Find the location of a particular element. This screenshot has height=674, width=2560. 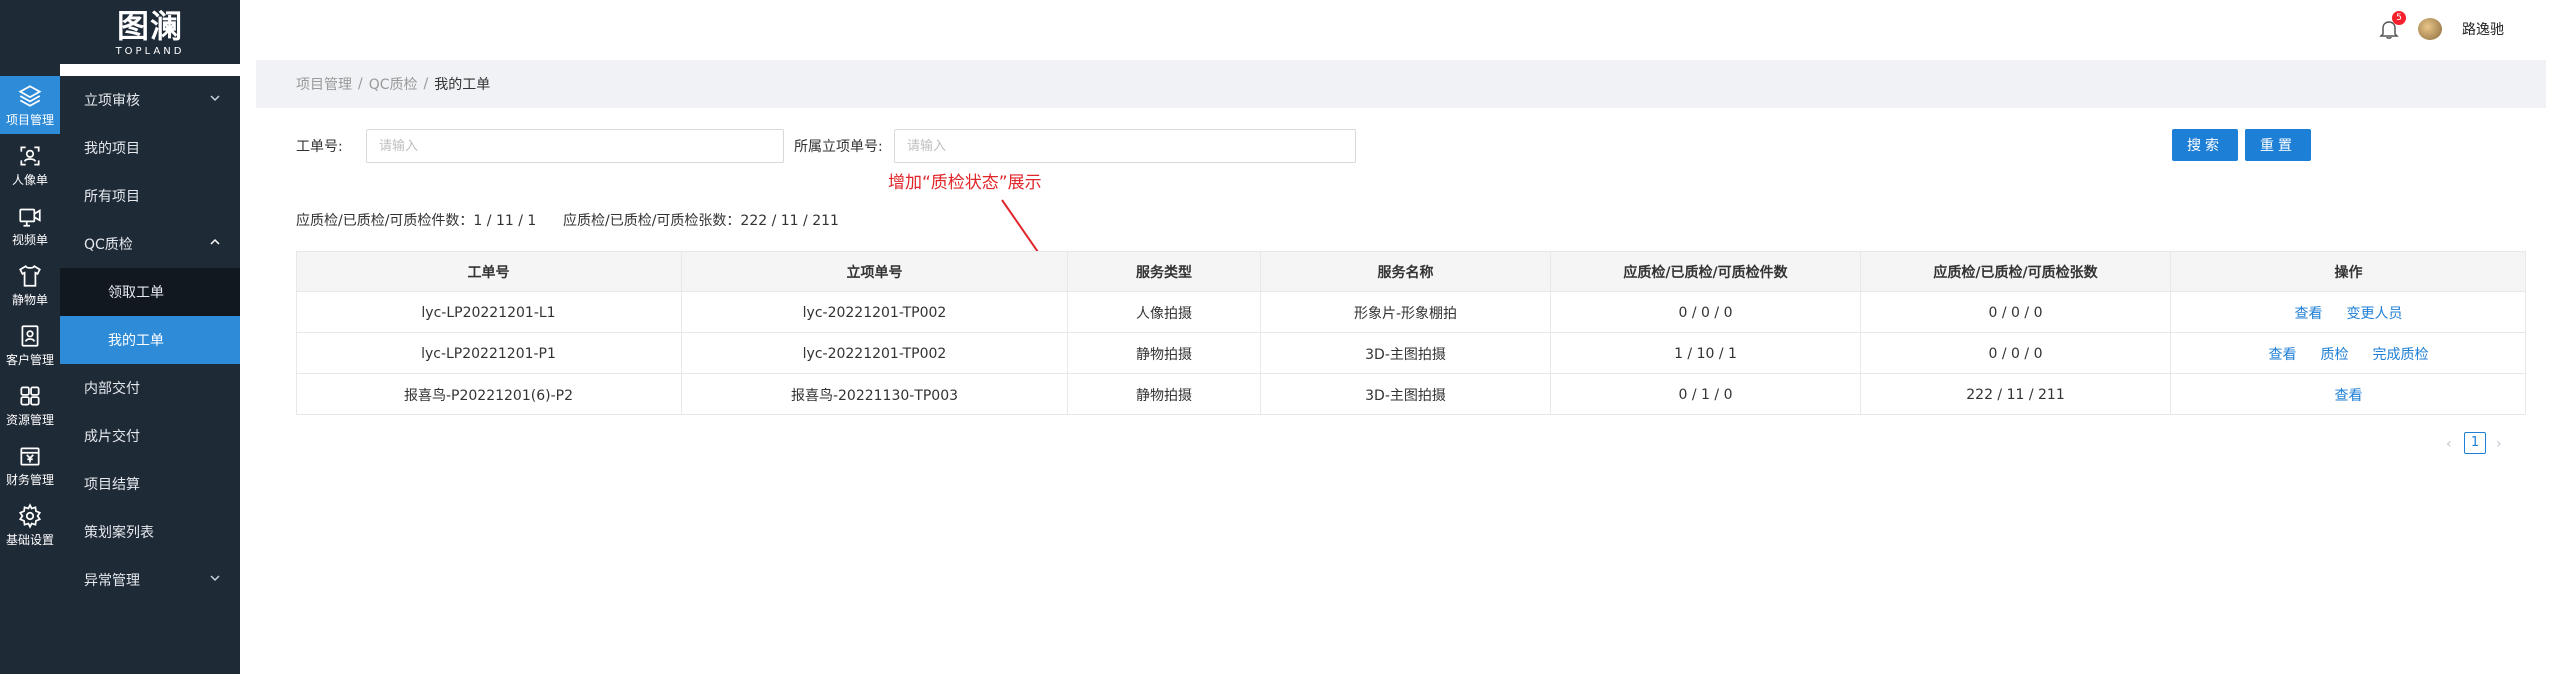

yen-icon is located at coordinates (30, 456).